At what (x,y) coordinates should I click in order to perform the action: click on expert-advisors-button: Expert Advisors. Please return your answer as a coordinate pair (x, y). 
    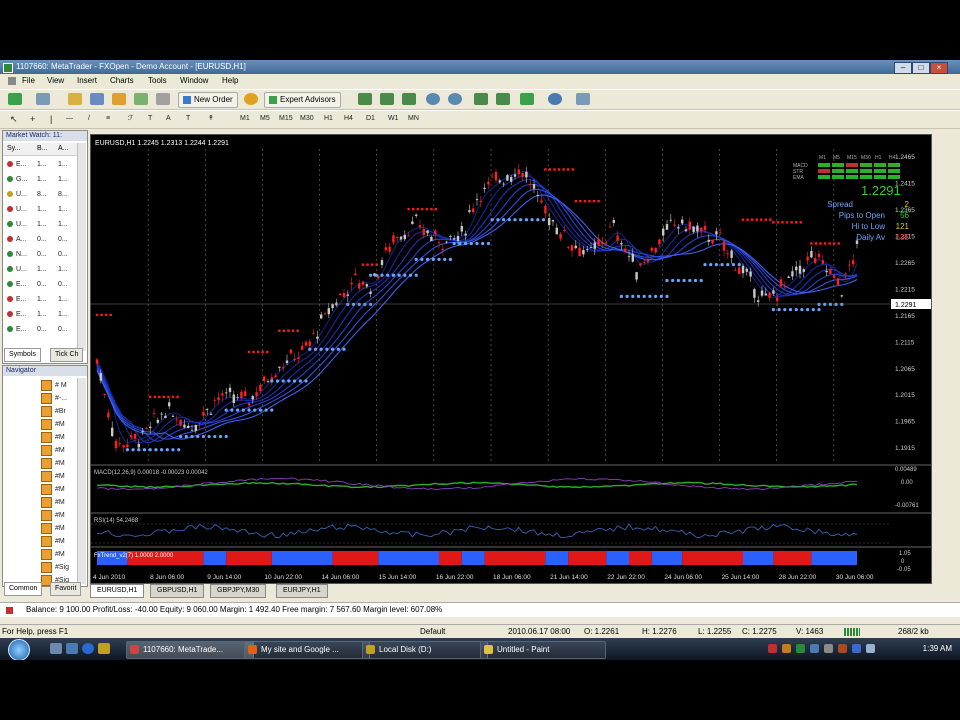
    Looking at the image, I should click on (302, 100).